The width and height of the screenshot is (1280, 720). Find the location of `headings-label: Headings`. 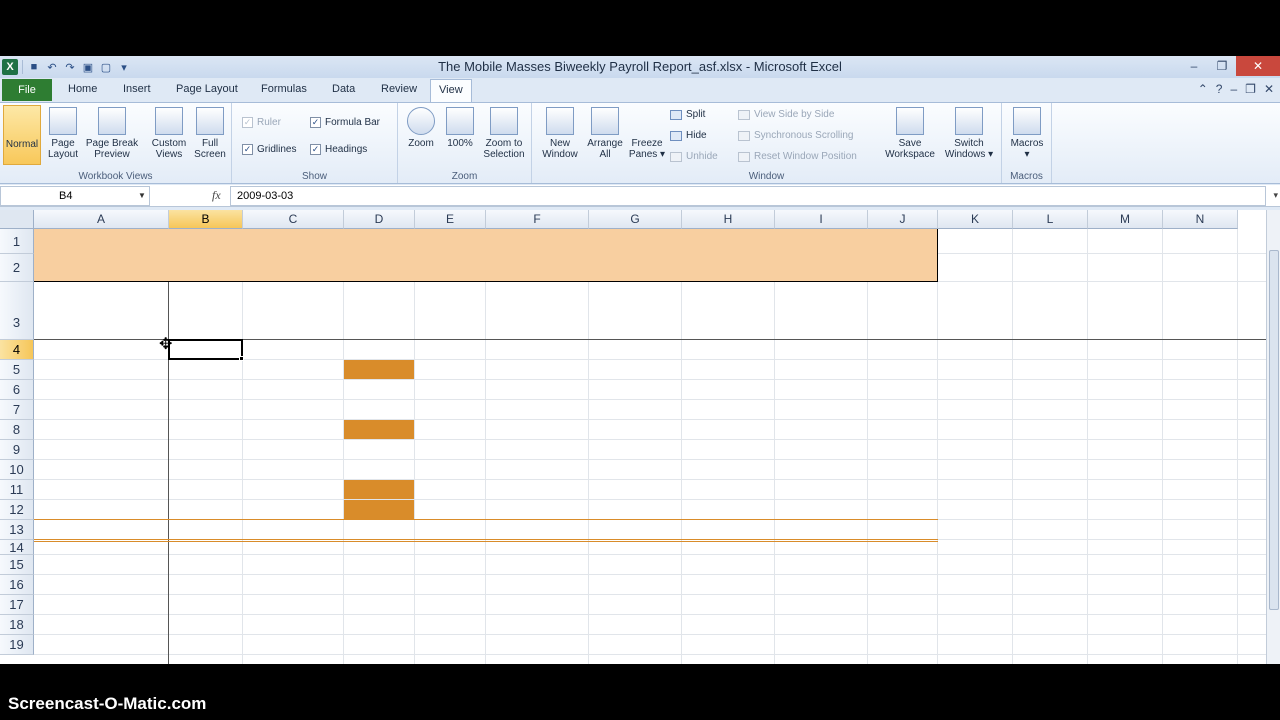

headings-label: Headings is located at coordinates (346, 149).